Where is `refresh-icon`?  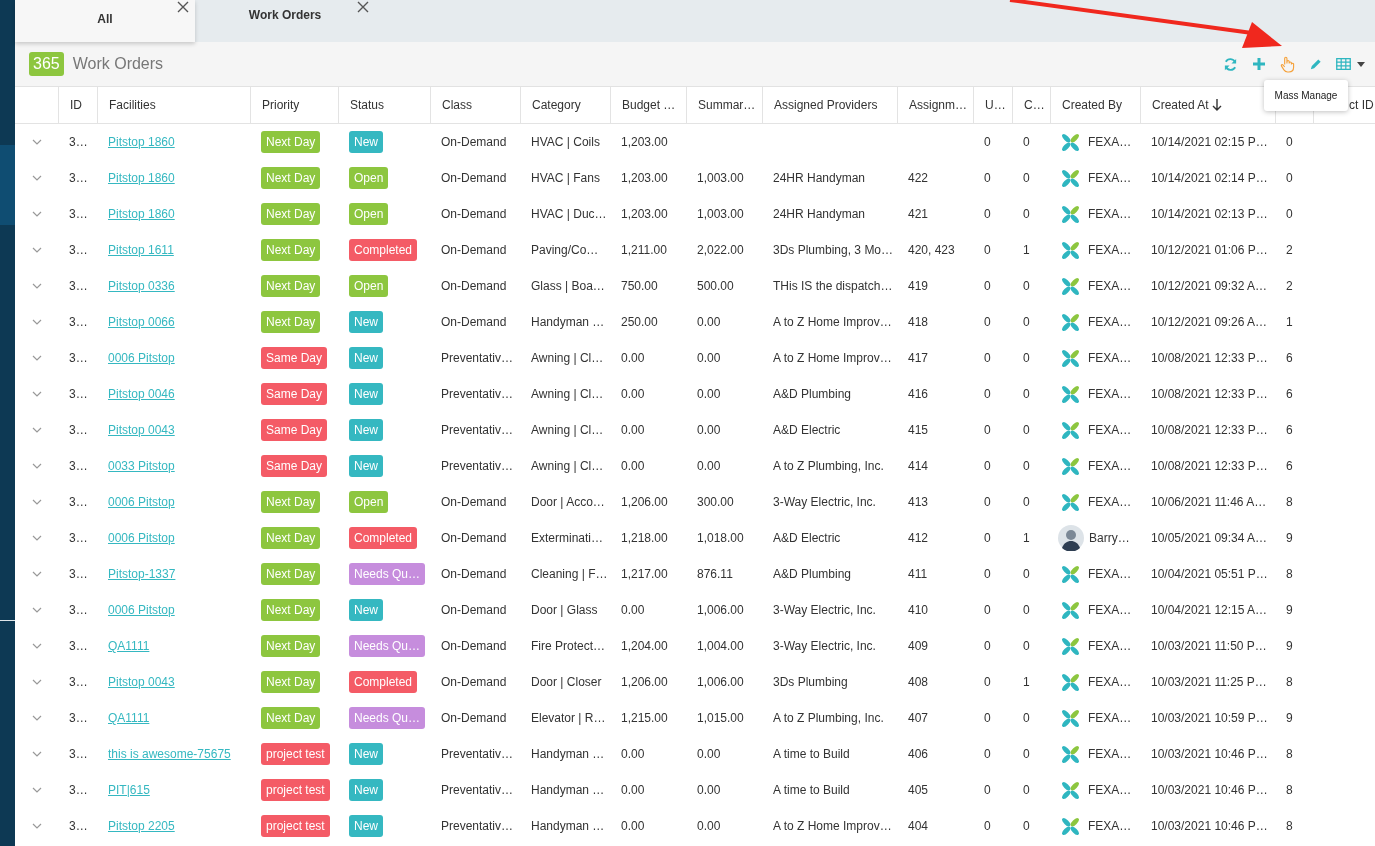 refresh-icon is located at coordinates (1230, 64).